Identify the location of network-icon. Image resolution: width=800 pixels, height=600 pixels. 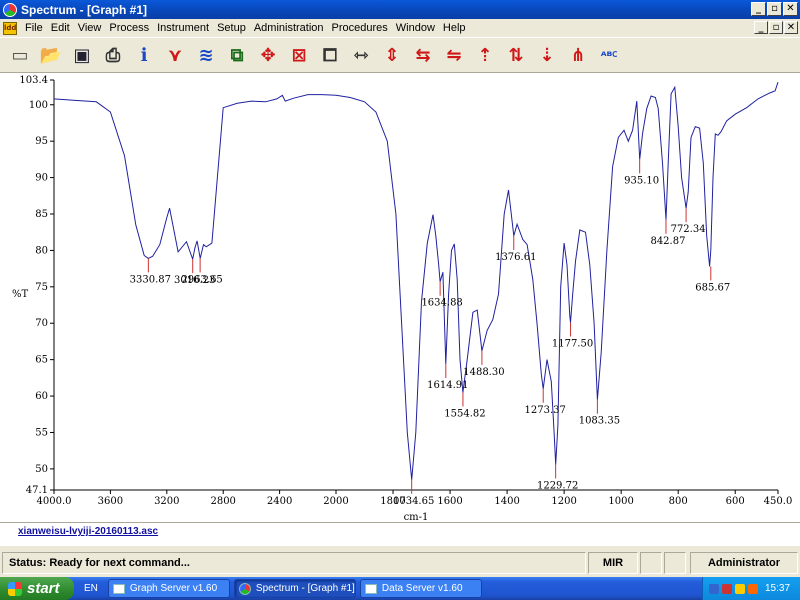
(714, 588).